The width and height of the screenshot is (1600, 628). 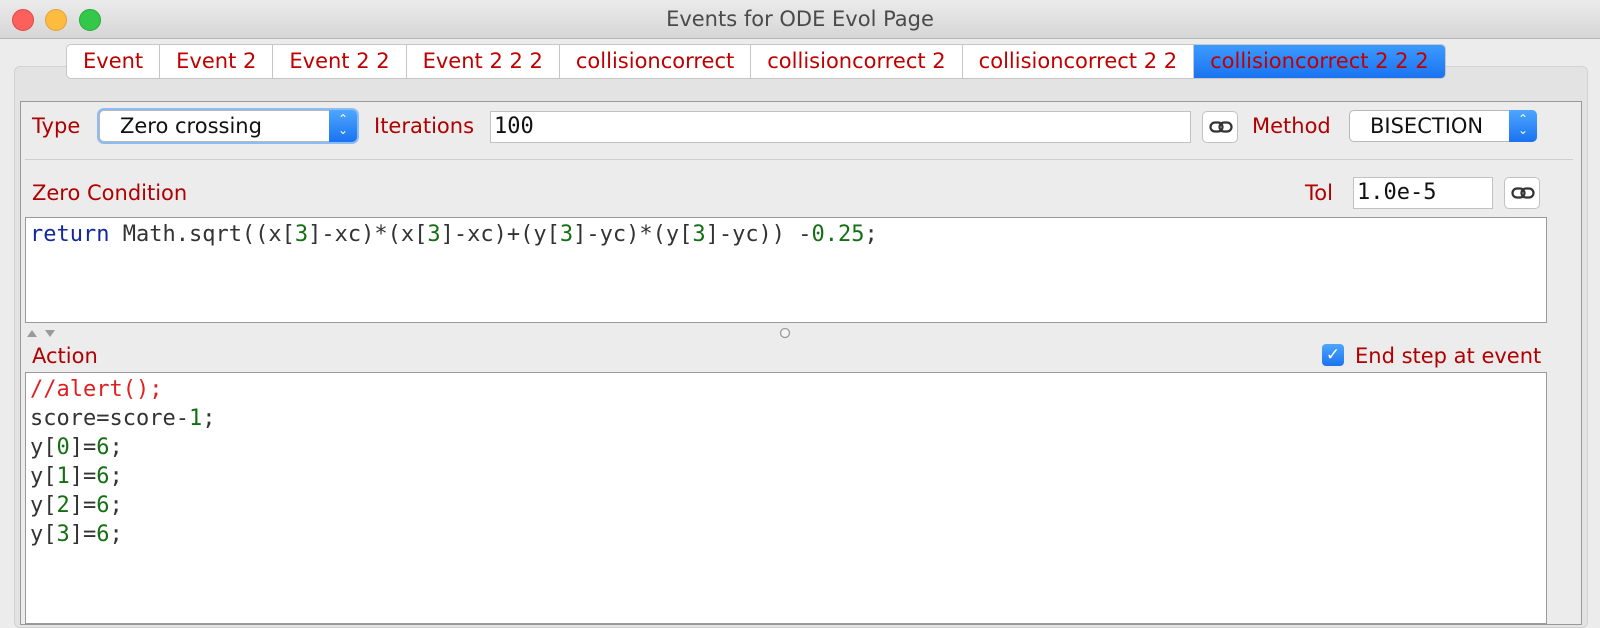 What do you see at coordinates (45, 333) in the screenshot?
I see `collapse-arrows-icon` at bounding box center [45, 333].